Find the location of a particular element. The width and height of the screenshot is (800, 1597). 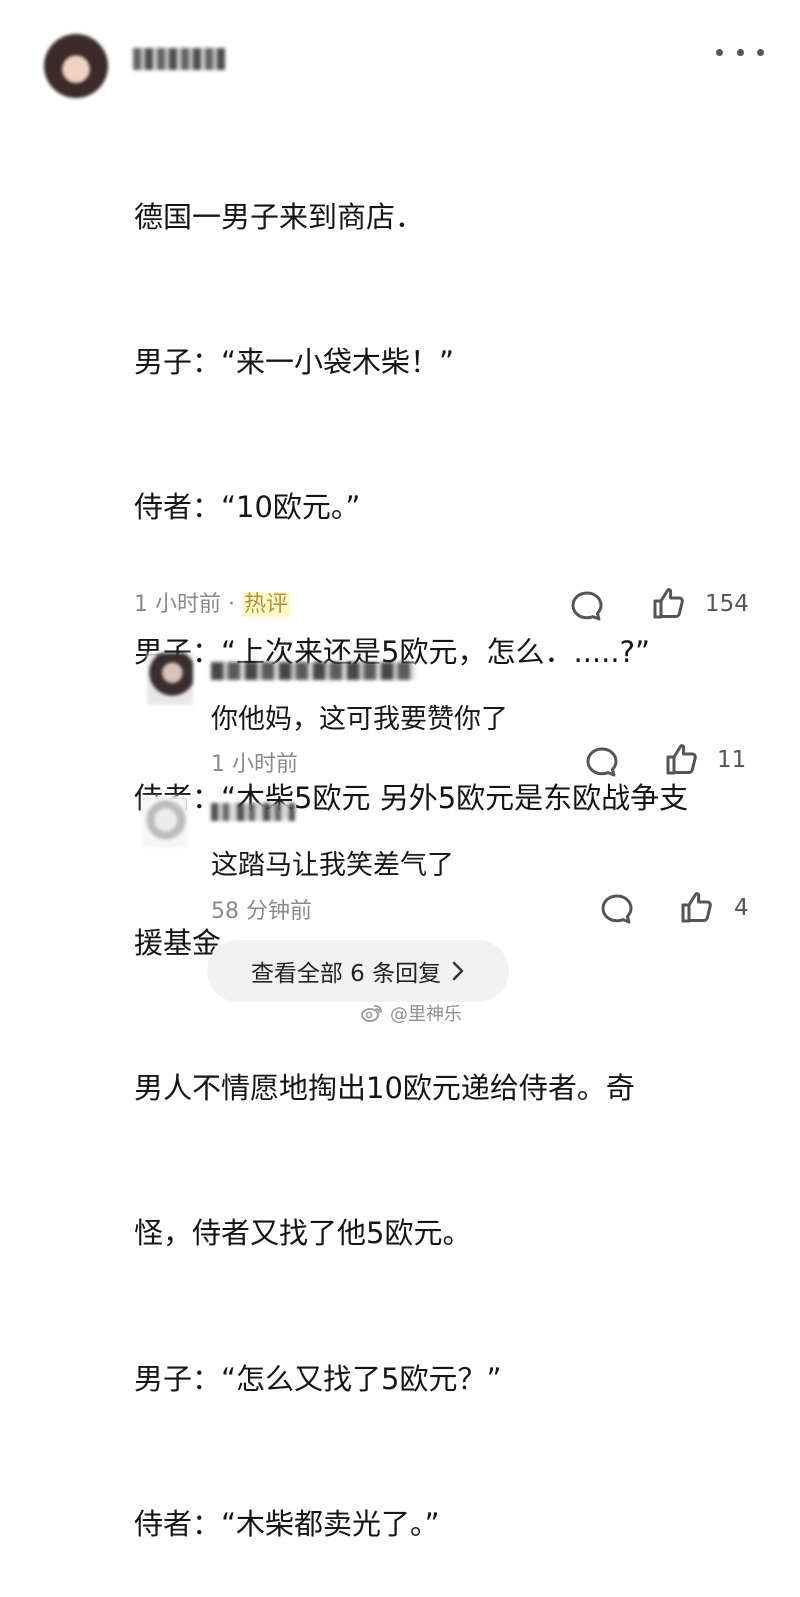

joke-line: 男子：“怎么又找了5欧元？” is located at coordinates (318, 1378).